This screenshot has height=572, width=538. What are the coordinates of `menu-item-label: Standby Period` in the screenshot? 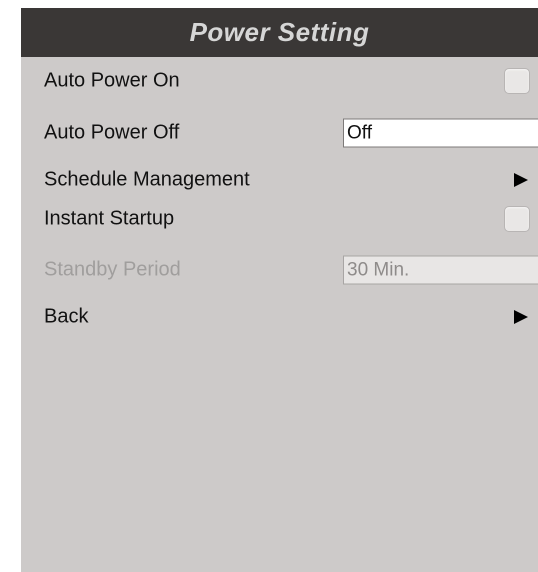 It's located at (112, 269).